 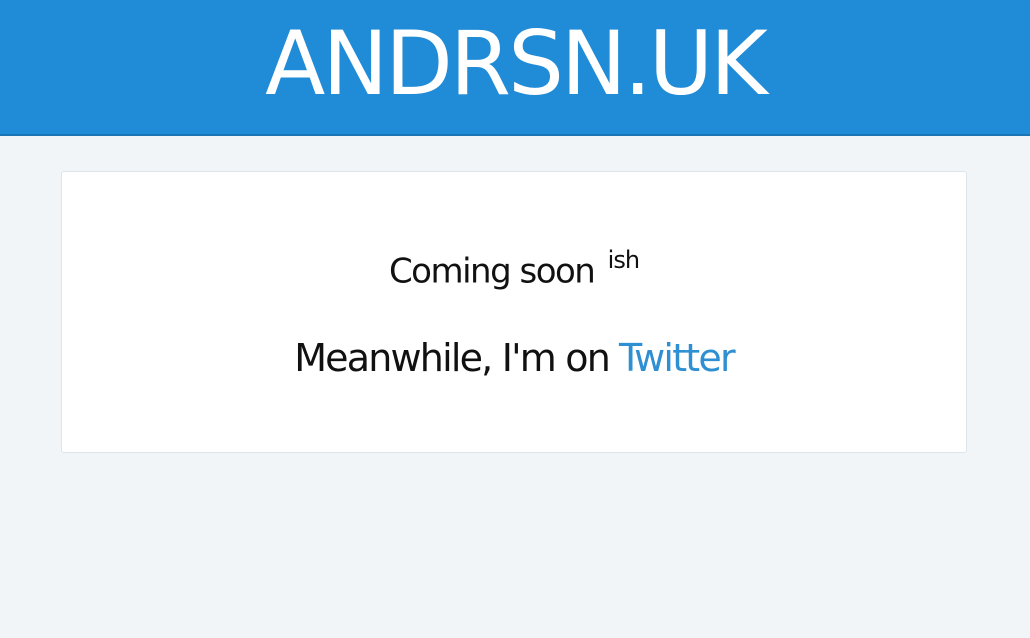 I want to click on site-title-link: ANDRSN.UK, so click(x=516, y=67).